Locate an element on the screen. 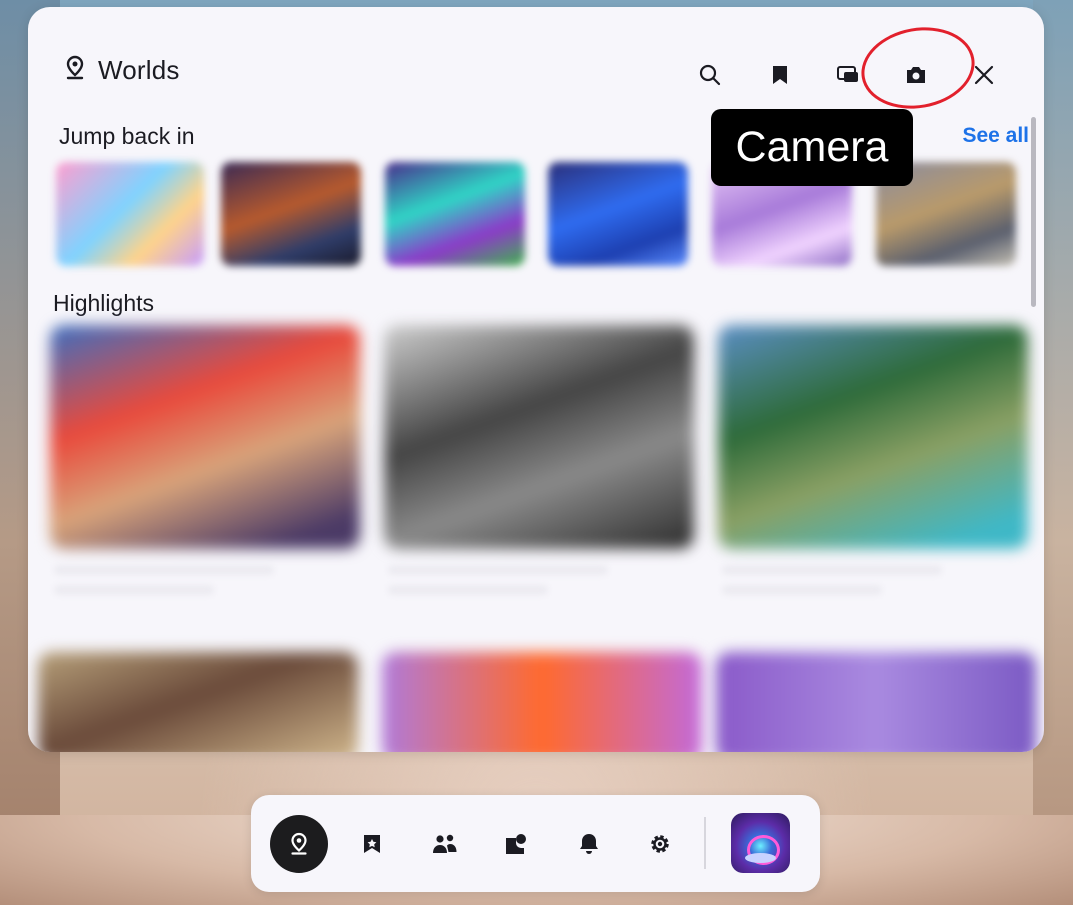 The width and height of the screenshot is (1073, 905). worlds-icon is located at coordinates (299, 843).